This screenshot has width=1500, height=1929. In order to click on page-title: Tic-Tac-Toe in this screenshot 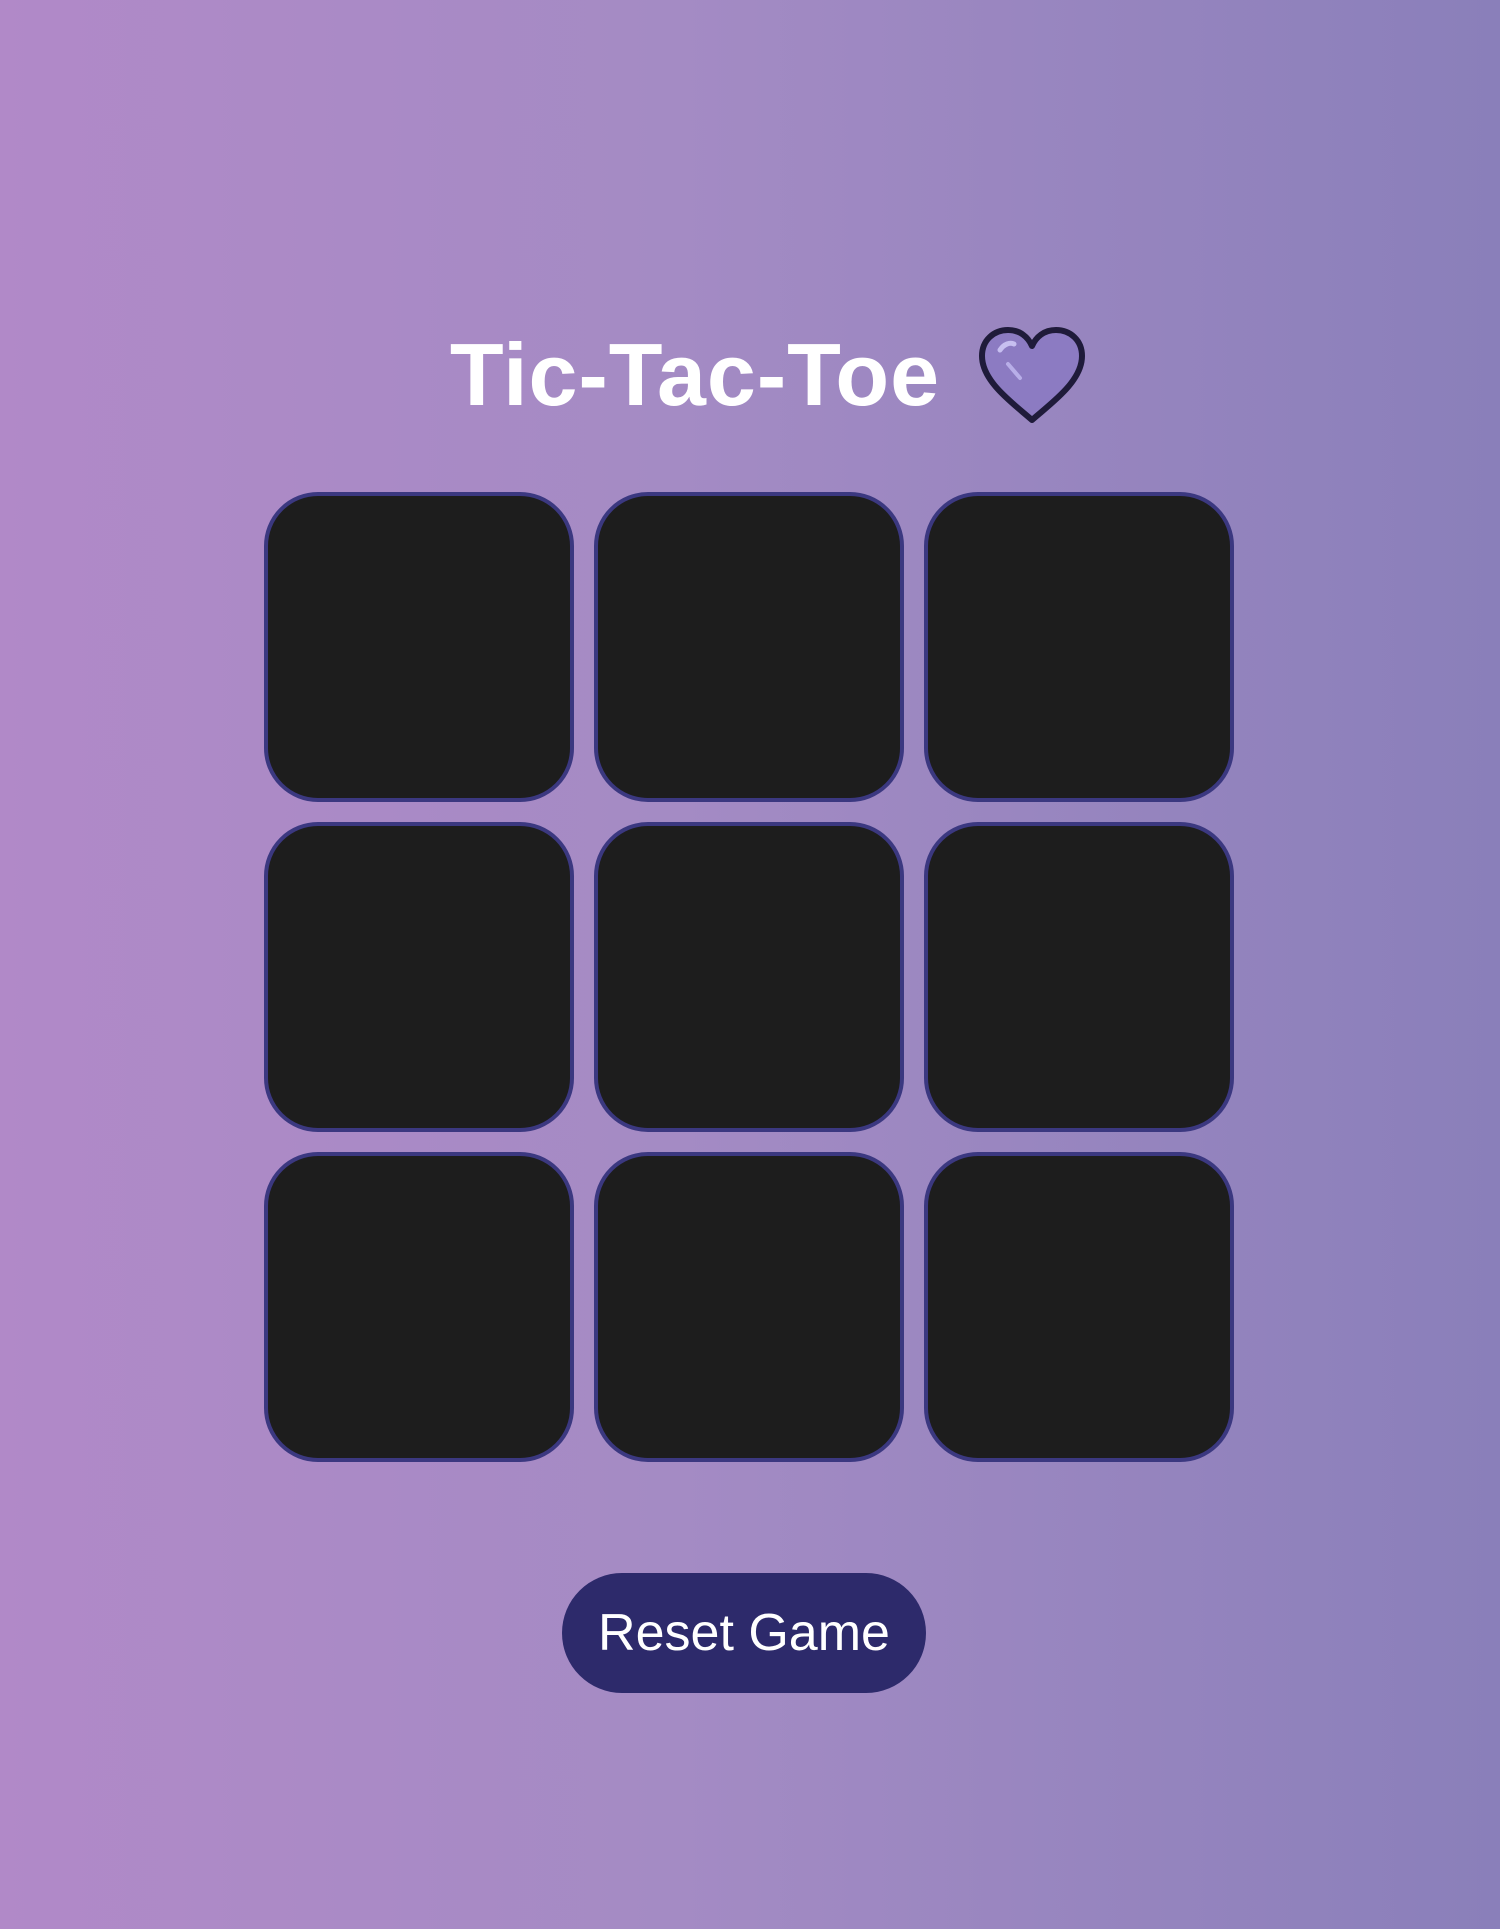, I will do `click(695, 374)`.